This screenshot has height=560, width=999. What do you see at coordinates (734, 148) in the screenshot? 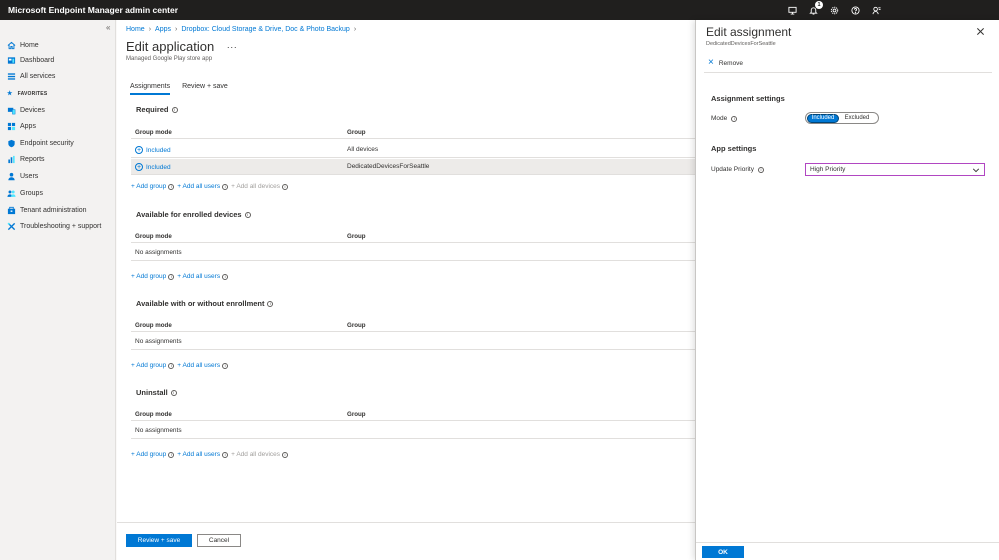
I see `app-settings-heading: App settings` at bounding box center [734, 148].